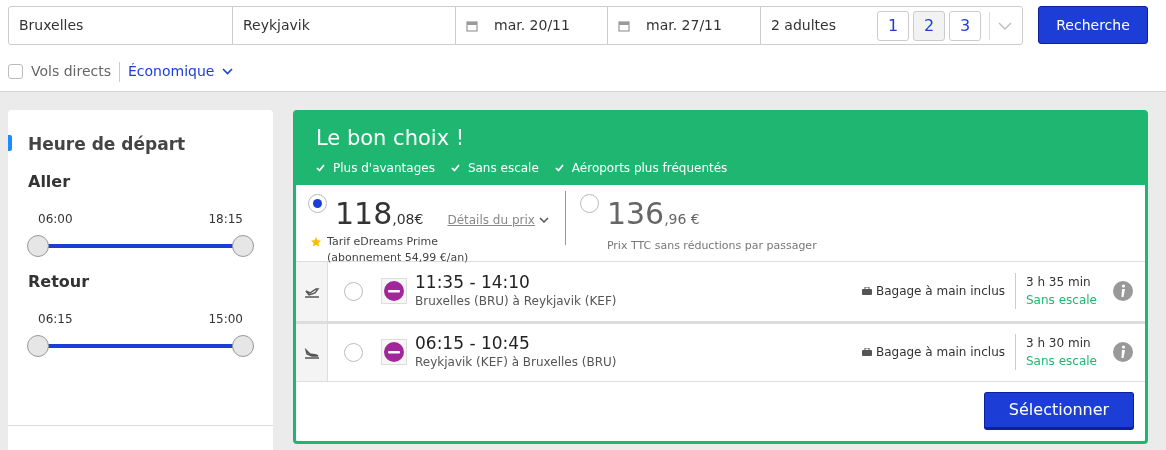 This screenshot has width=1166, height=450. What do you see at coordinates (498, 219) in the screenshot?
I see `price-details-link: Détails du prix` at bounding box center [498, 219].